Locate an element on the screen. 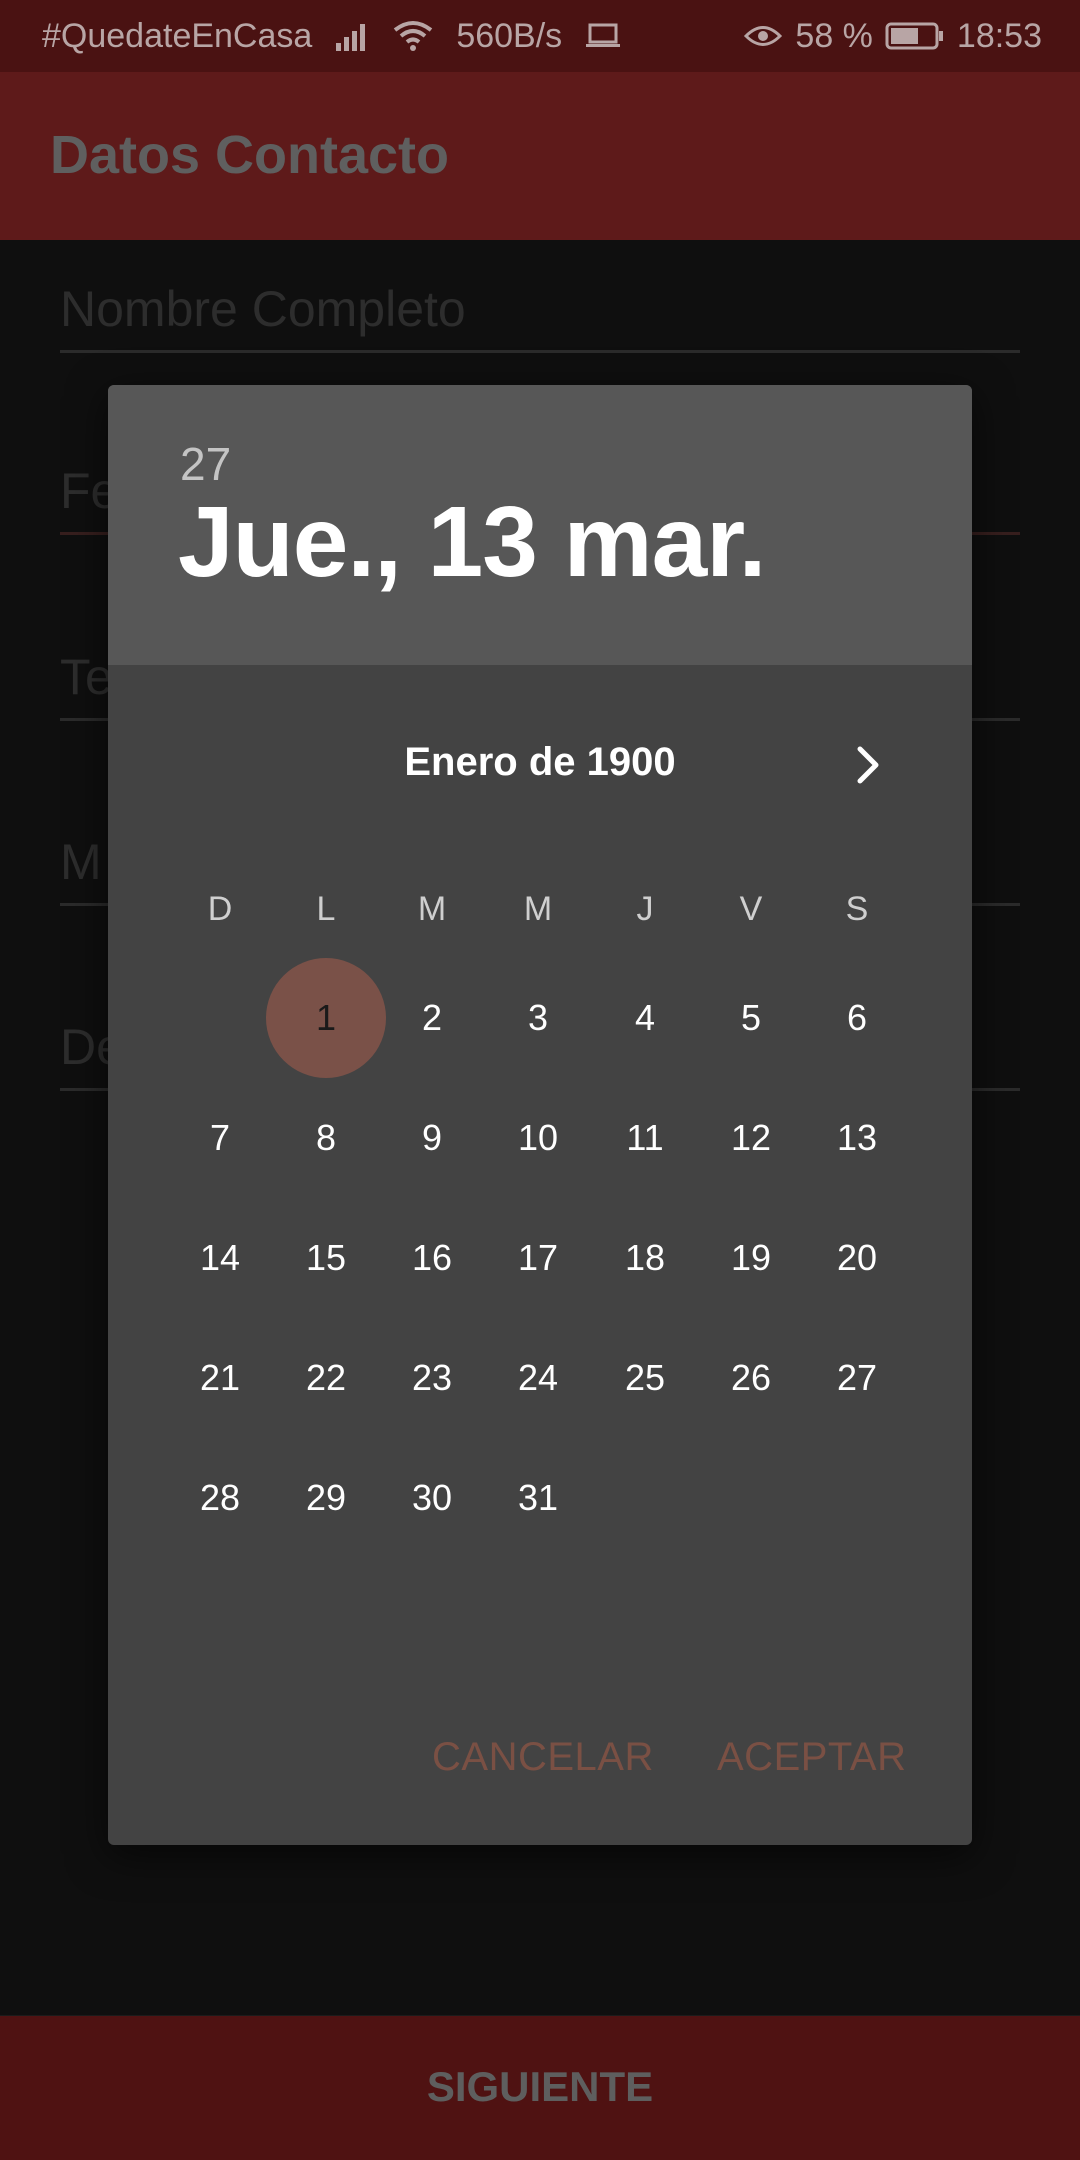 The height and width of the screenshot is (2160, 1080). calendar-day: 13 is located at coordinates (857, 1138).